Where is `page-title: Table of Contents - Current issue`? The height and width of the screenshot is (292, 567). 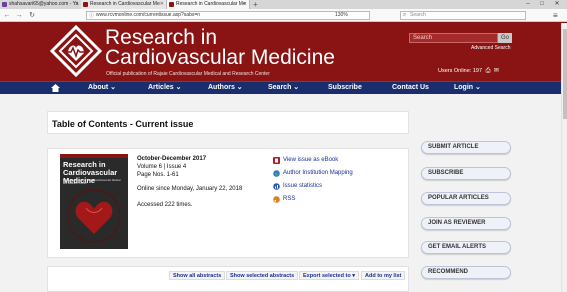 page-title: Table of Contents - Current issue is located at coordinates (123, 124).